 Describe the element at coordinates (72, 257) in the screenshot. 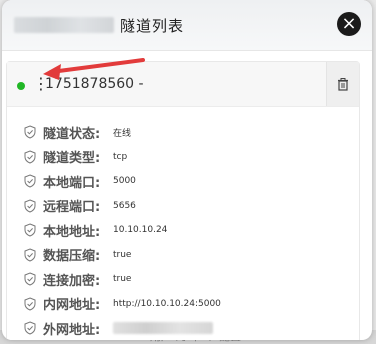

I see `detail-label: 数据压缩:` at that location.